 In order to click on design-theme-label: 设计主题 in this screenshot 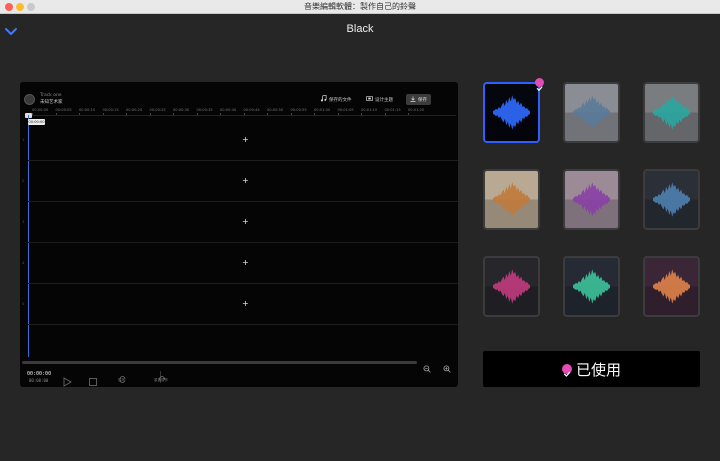, I will do `click(384, 100)`.